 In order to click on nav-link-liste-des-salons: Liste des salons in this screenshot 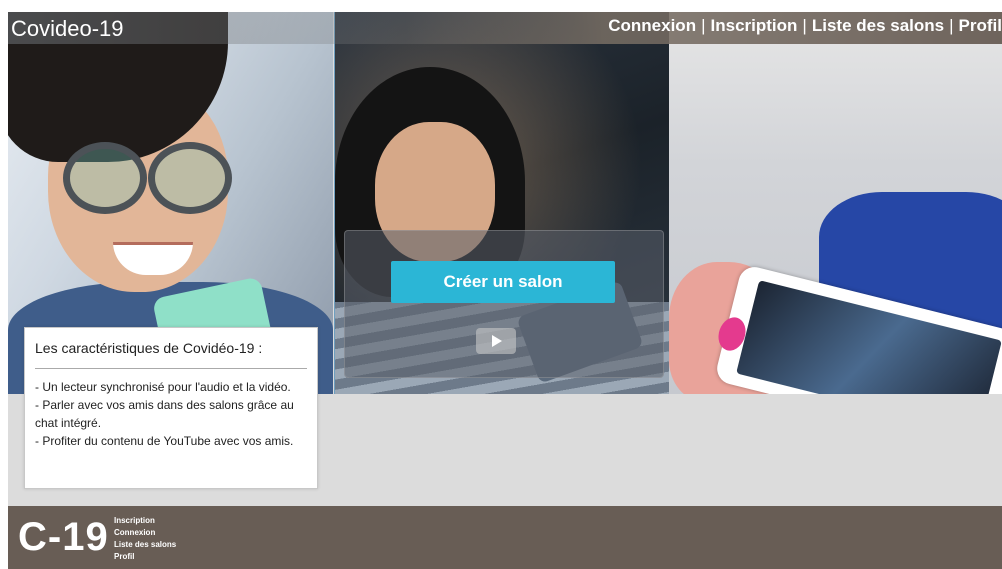, I will do `click(878, 25)`.